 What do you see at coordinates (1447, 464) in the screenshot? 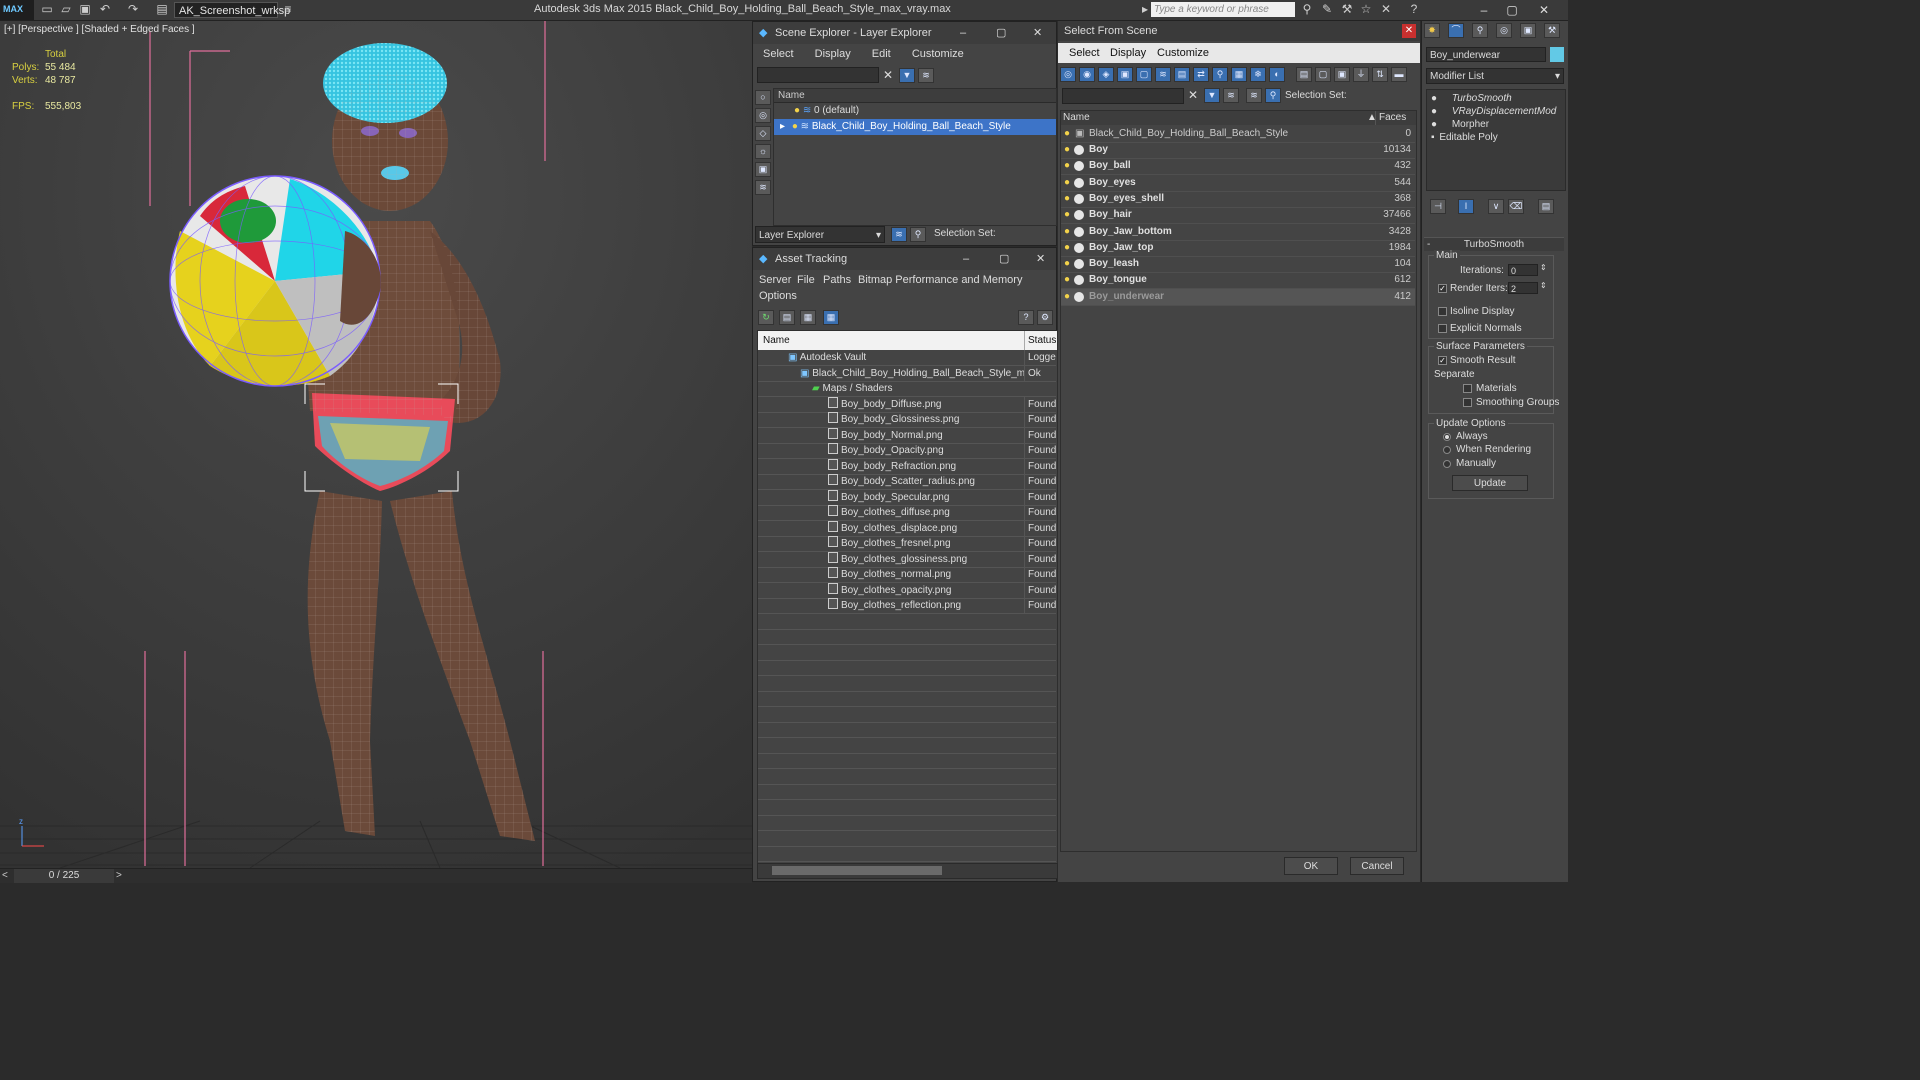
I see `manually-radio` at bounding box center [1447, 464].